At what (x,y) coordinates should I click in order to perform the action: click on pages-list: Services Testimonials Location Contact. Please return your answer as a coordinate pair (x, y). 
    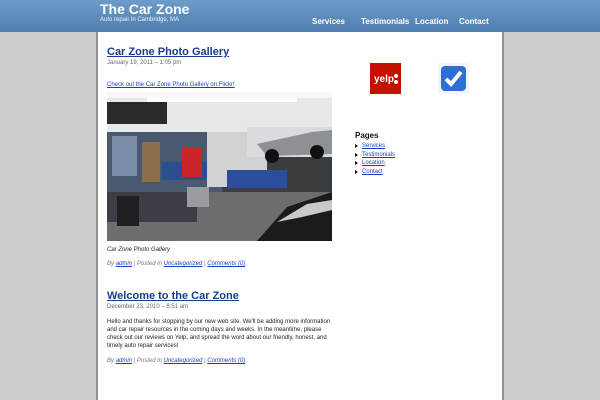
    Looking at the image, I should click on (375, 159).